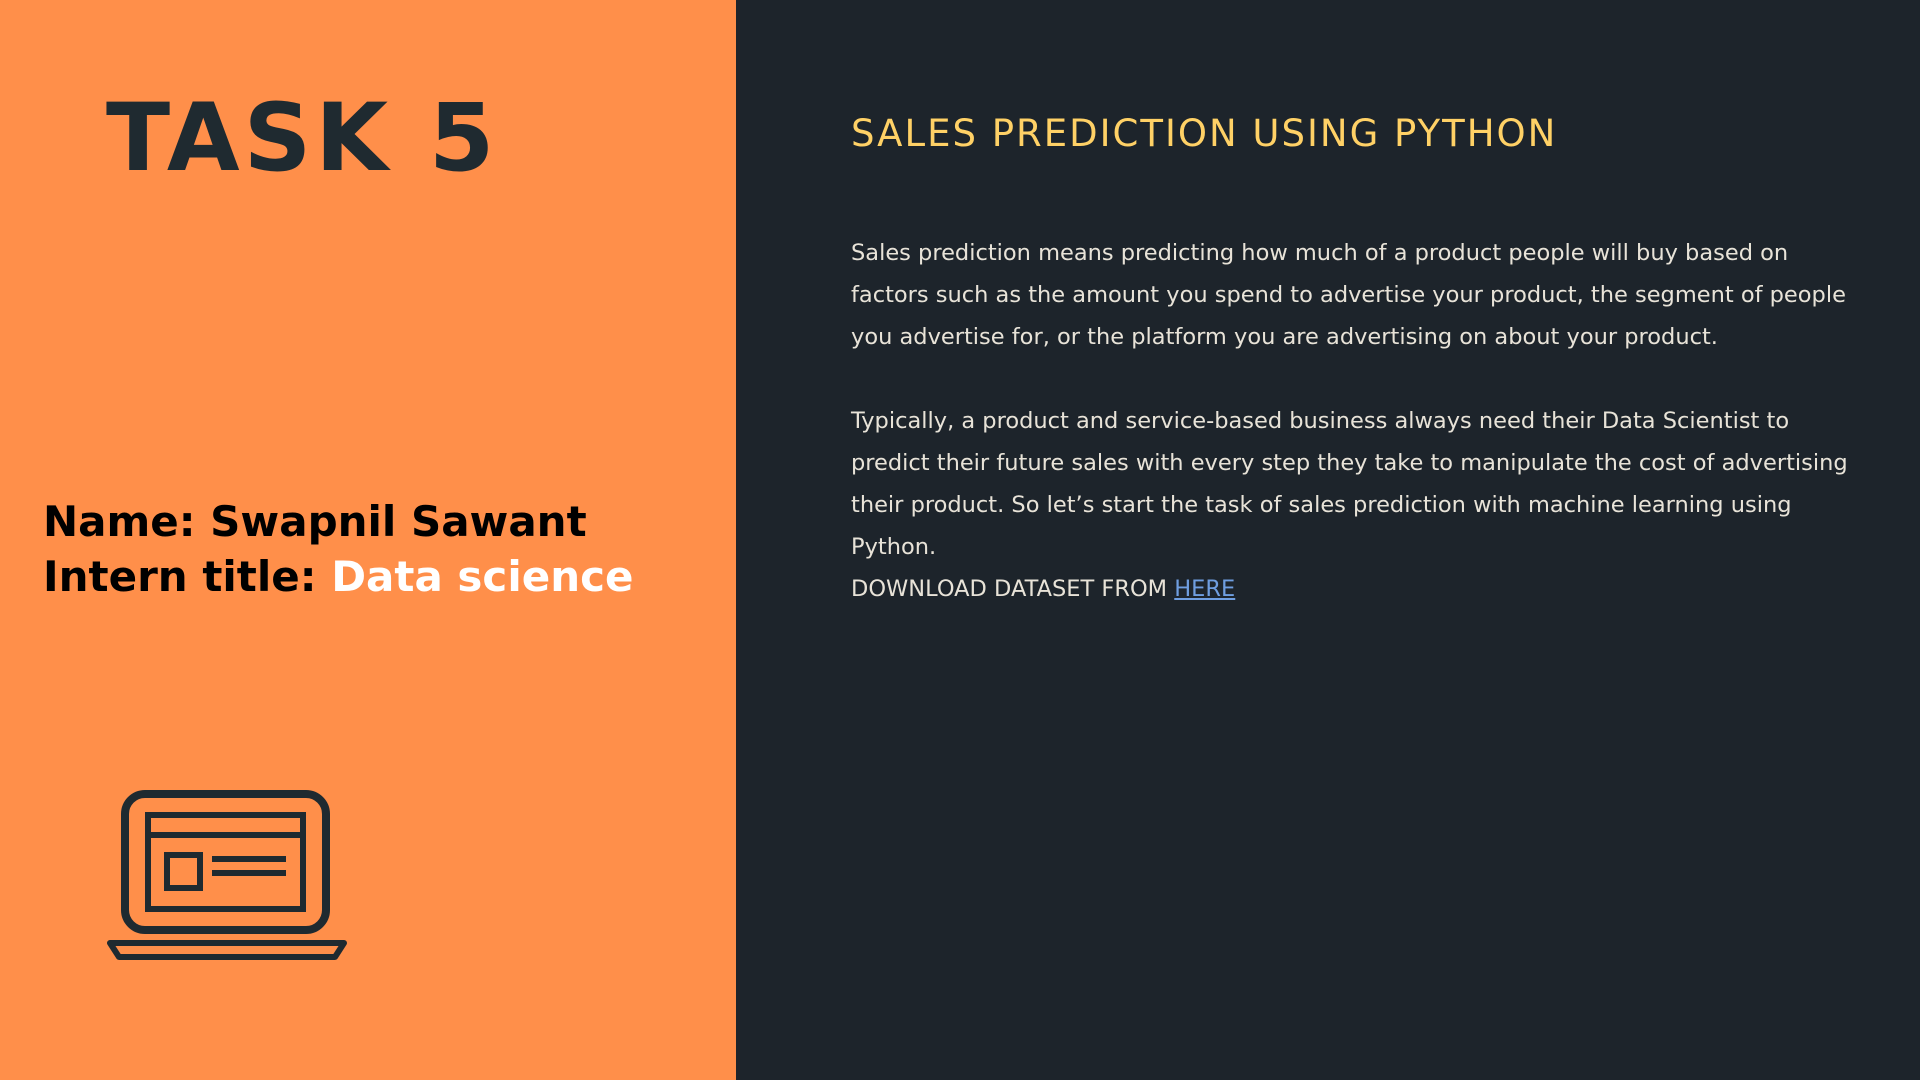 The height and width of the screenshot is (1080, 1920). What do you see at coordinates (1013, 589) in the screenshot?
I see `download-prefix: DOWNLOAD DATASET FROM` at bounding box center [1013, 589].